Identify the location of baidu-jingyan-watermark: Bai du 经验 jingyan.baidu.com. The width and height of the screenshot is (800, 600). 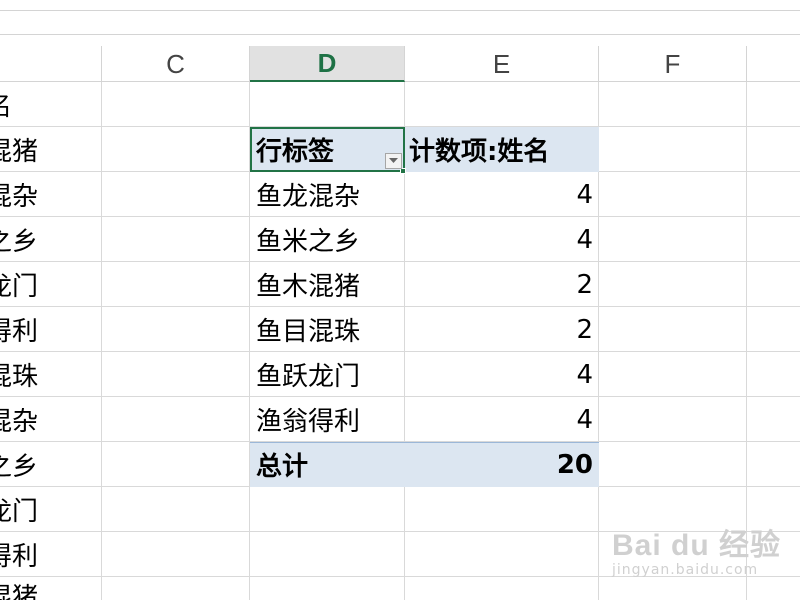
(702, 555).